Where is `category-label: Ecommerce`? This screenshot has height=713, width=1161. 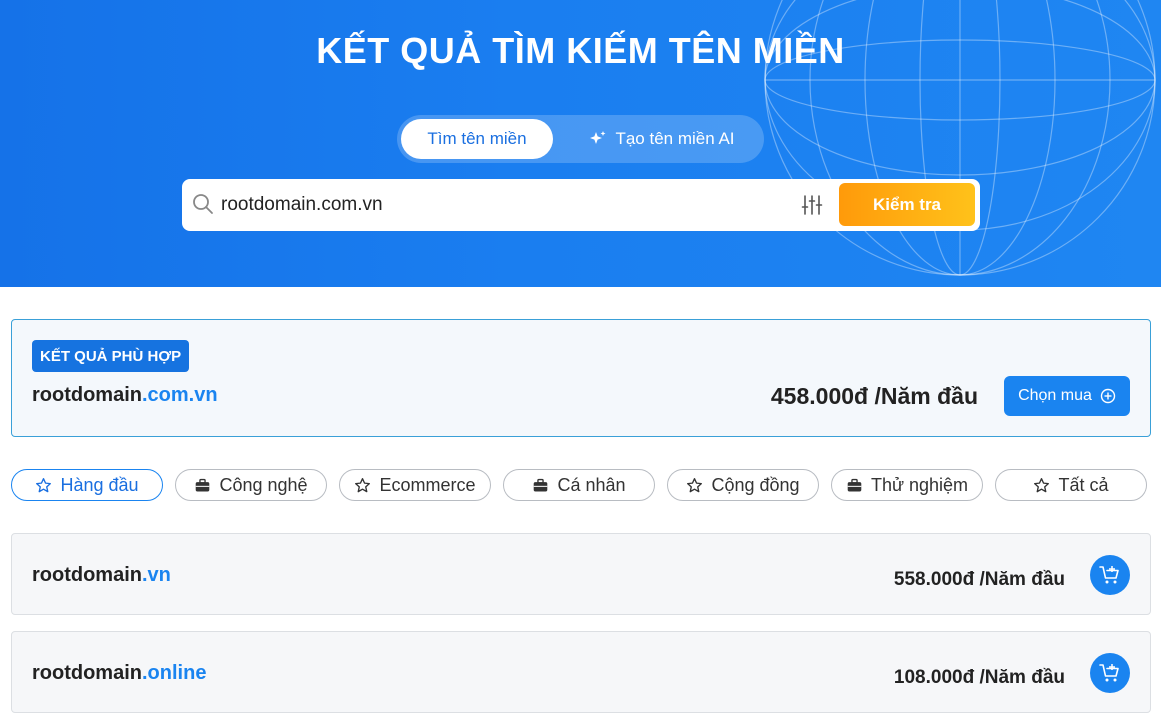
category-label: Ecommerce is located at coordinates (427, 484).